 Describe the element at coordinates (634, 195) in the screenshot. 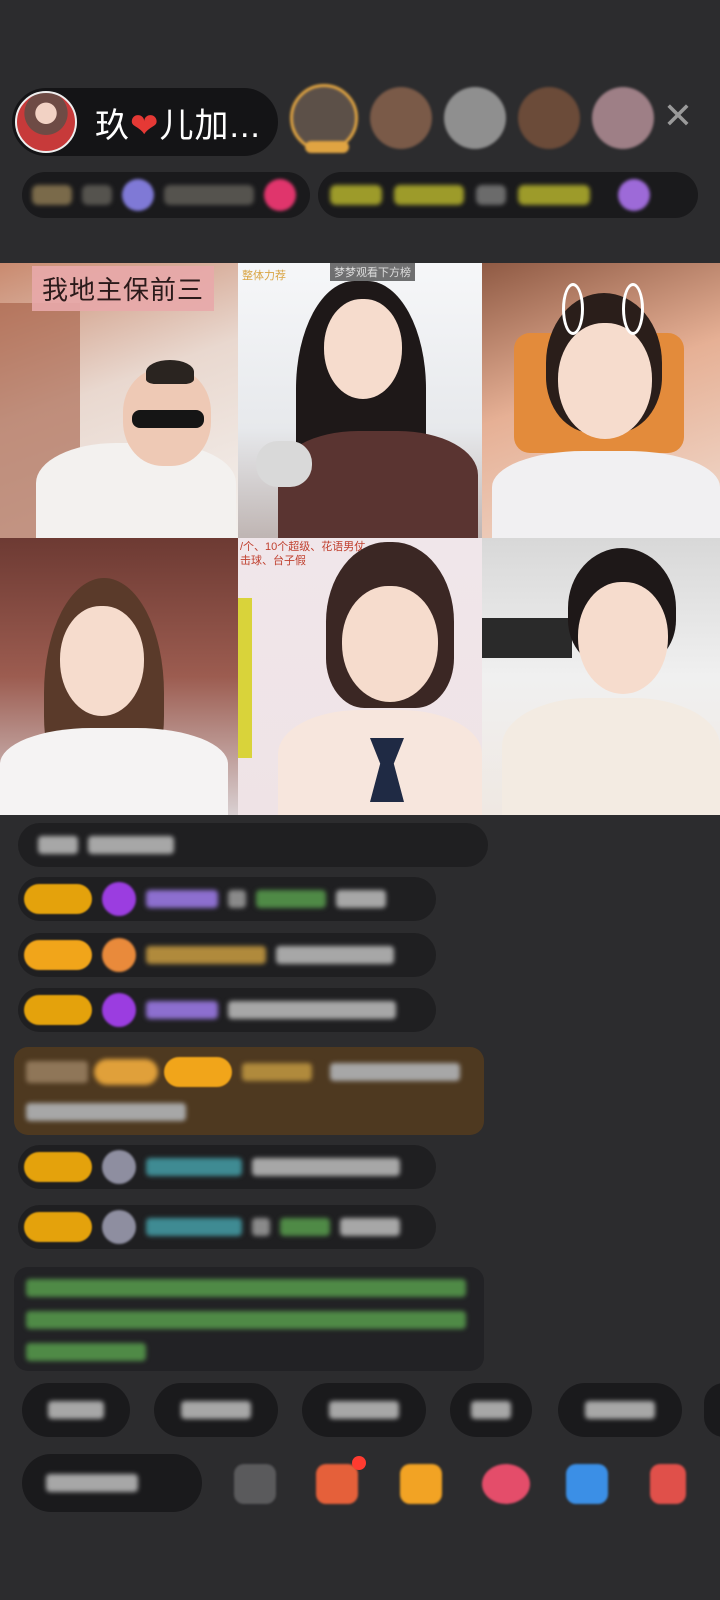

I see `fan-badge-icon` at that location.